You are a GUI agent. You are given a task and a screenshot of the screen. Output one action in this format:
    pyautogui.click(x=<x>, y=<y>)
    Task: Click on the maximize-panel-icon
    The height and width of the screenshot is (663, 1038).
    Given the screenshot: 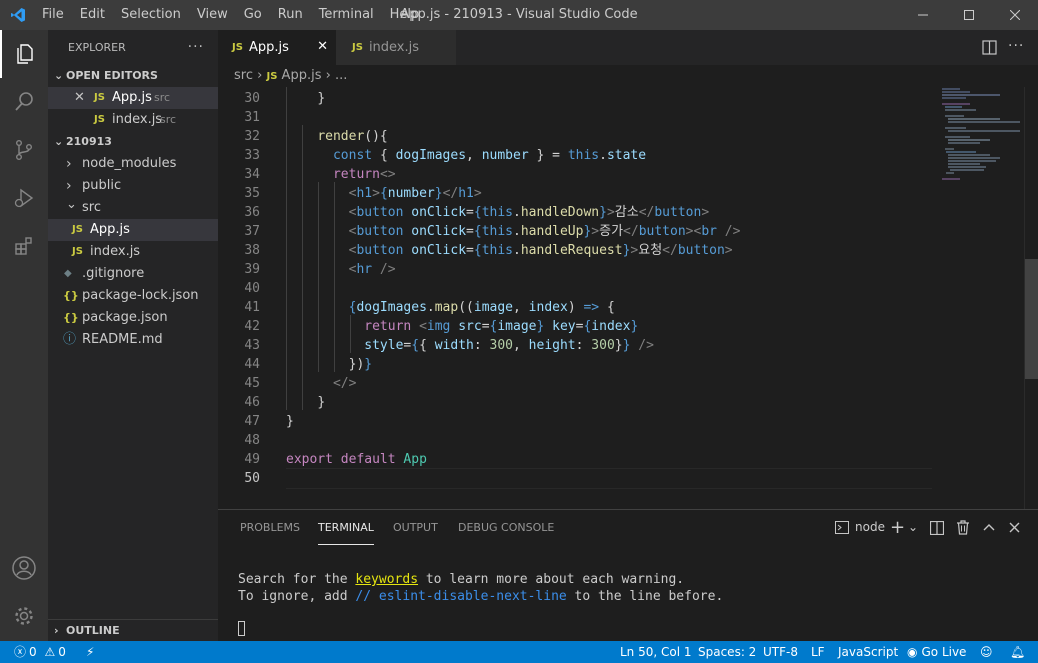 What is the action you would take?
    pyautogui.click(x=989, y=527)
    